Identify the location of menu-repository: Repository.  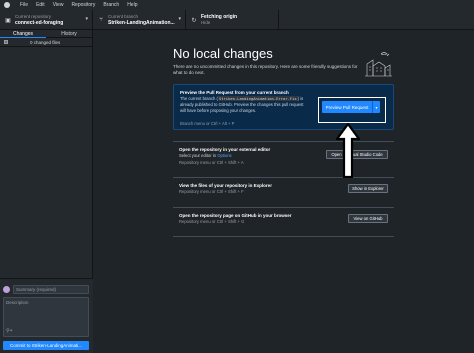
(83, 5).